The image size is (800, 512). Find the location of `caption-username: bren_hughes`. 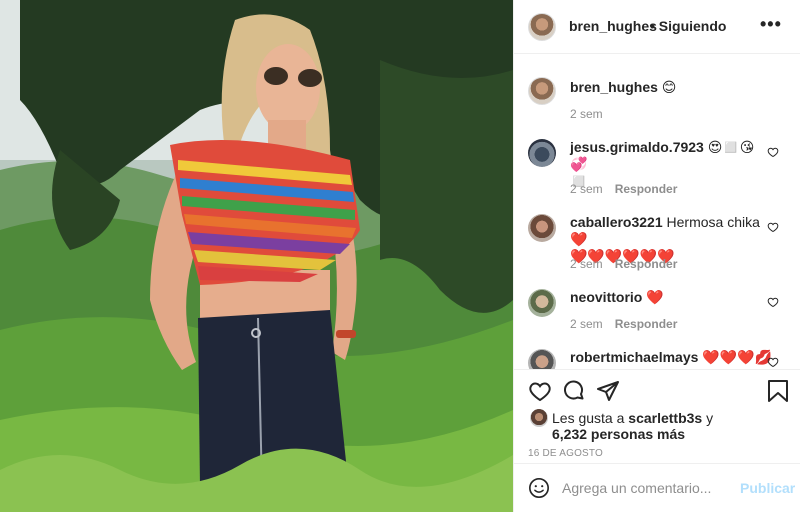

caption-username: bren_hughes is located at coordinates (614, 87).